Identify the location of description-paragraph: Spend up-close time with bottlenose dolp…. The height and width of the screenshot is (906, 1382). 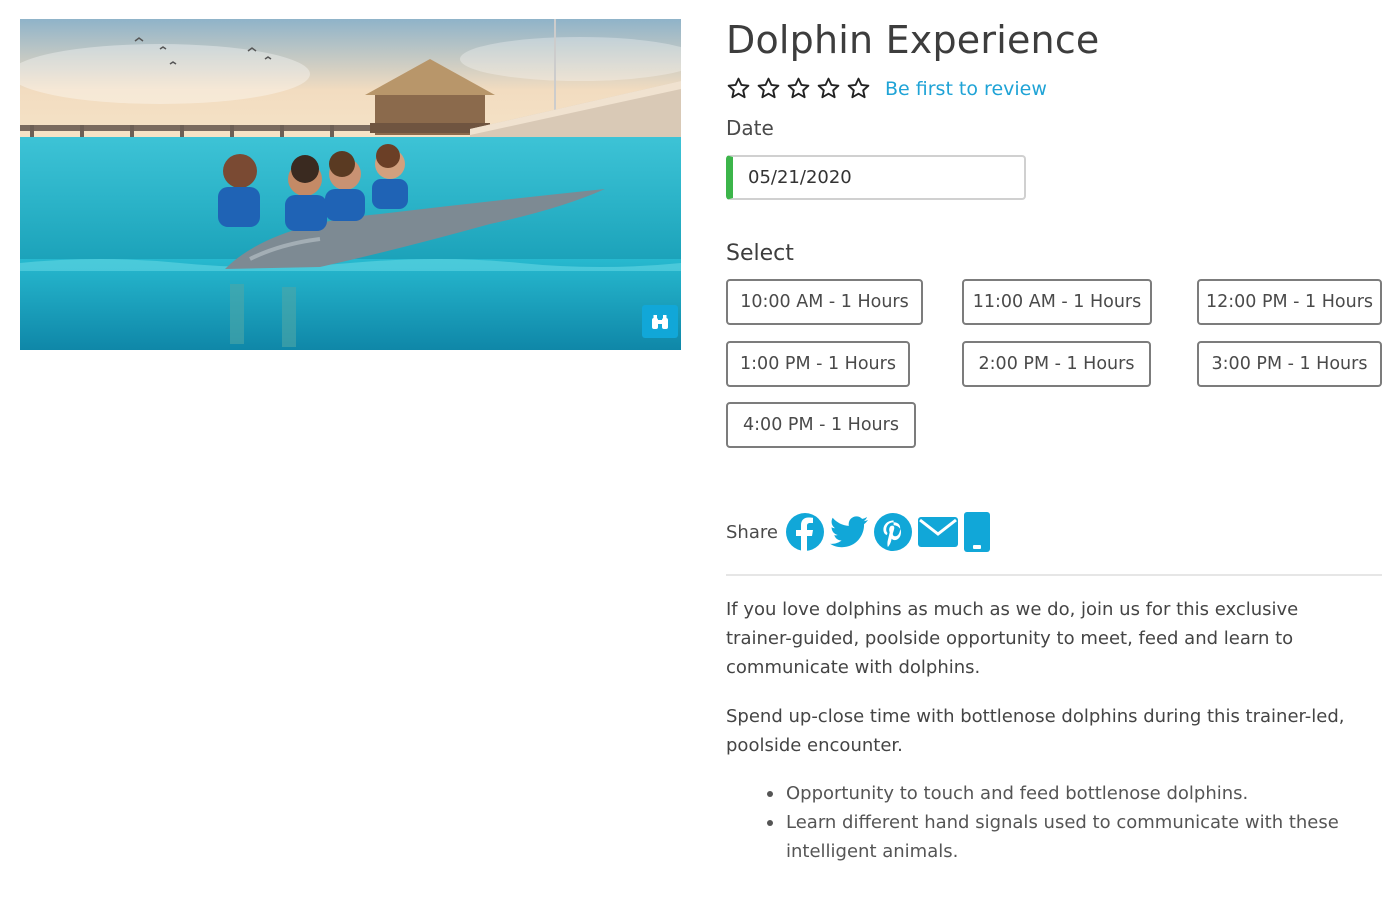
(1035, 731).